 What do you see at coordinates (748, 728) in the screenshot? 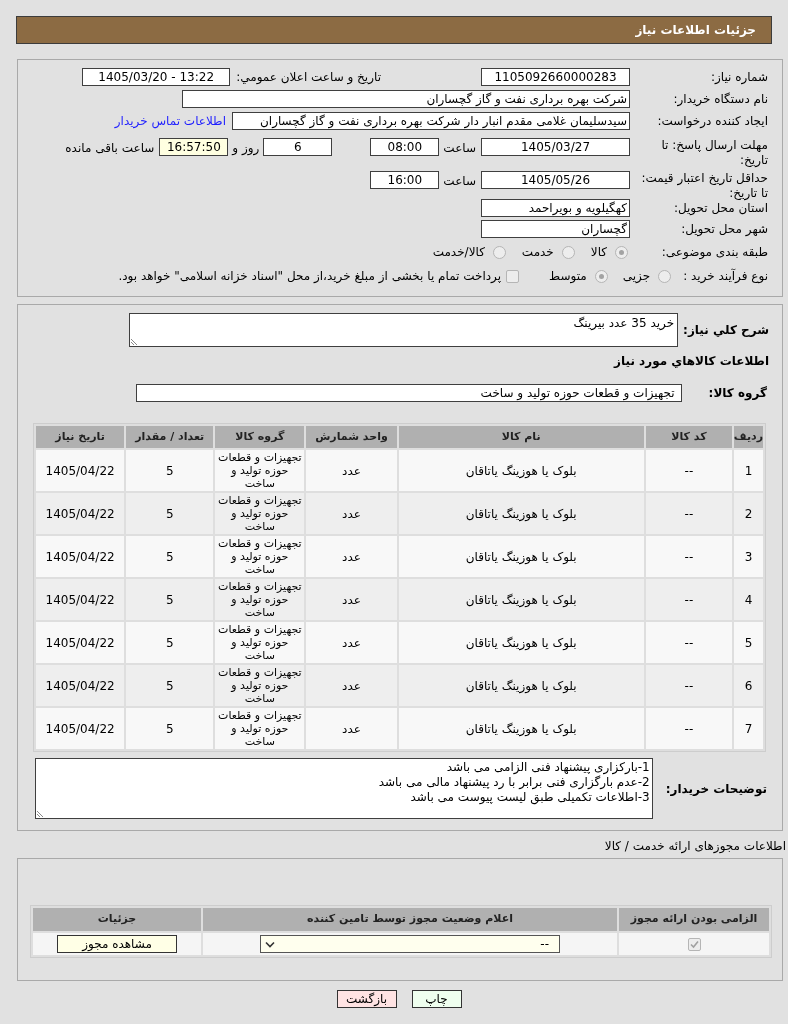
I see `table-cell: 7` at bounding box center [748, 728].